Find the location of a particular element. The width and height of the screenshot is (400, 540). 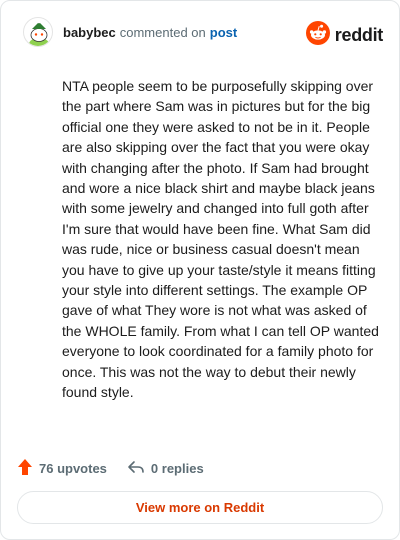

comment-byline: babybec commented on post is located at coordinates (150, 32).